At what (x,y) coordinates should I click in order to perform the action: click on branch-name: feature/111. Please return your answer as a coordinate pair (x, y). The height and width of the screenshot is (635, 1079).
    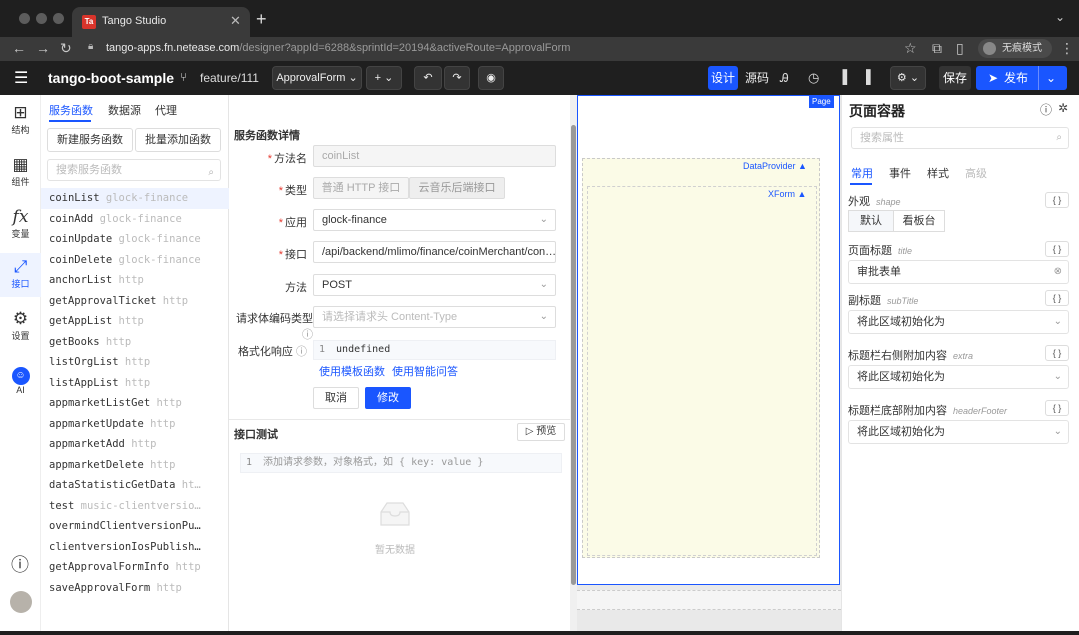
    Looking at the image, I should click on (229, 78).